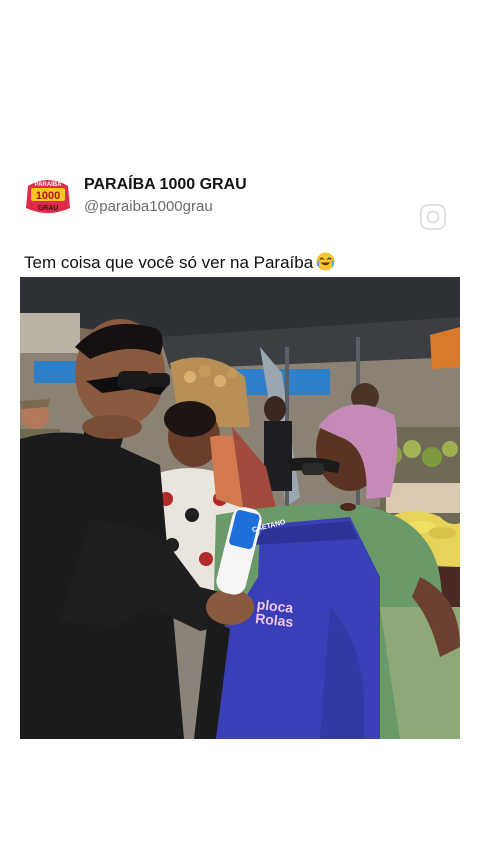 The width and height of the screenshot is (480, 854). Describe the element at coordinates (148, 206) in the screenshot. I see `account-handle: @paraiba1000grau` at that location.